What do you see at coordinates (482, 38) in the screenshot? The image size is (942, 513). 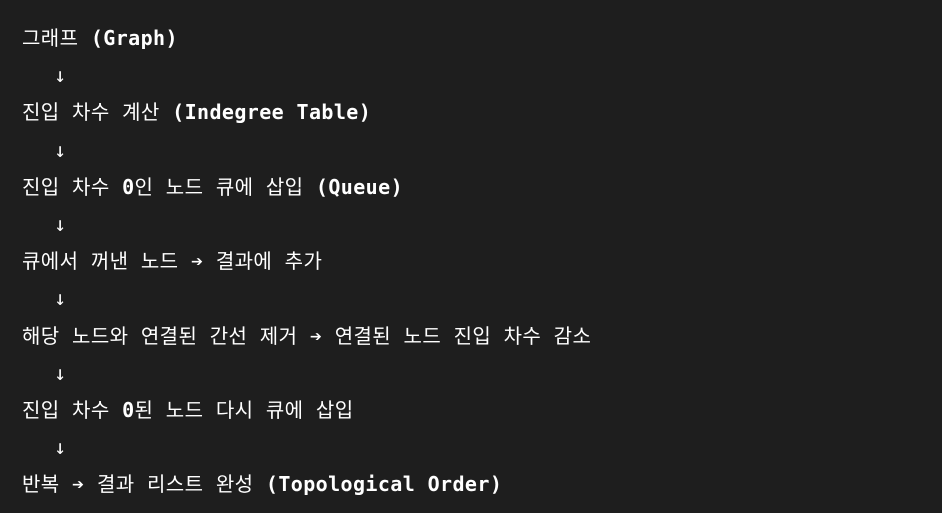 I see `step-graph: 그래프 (Graph)` at bounding box center [482, 38].